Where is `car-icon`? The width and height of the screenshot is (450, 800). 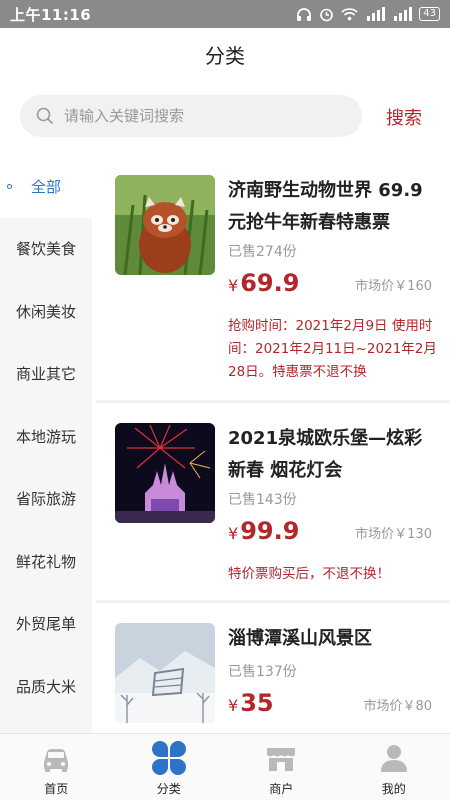 car-icon is located at coordinates (56, 760).